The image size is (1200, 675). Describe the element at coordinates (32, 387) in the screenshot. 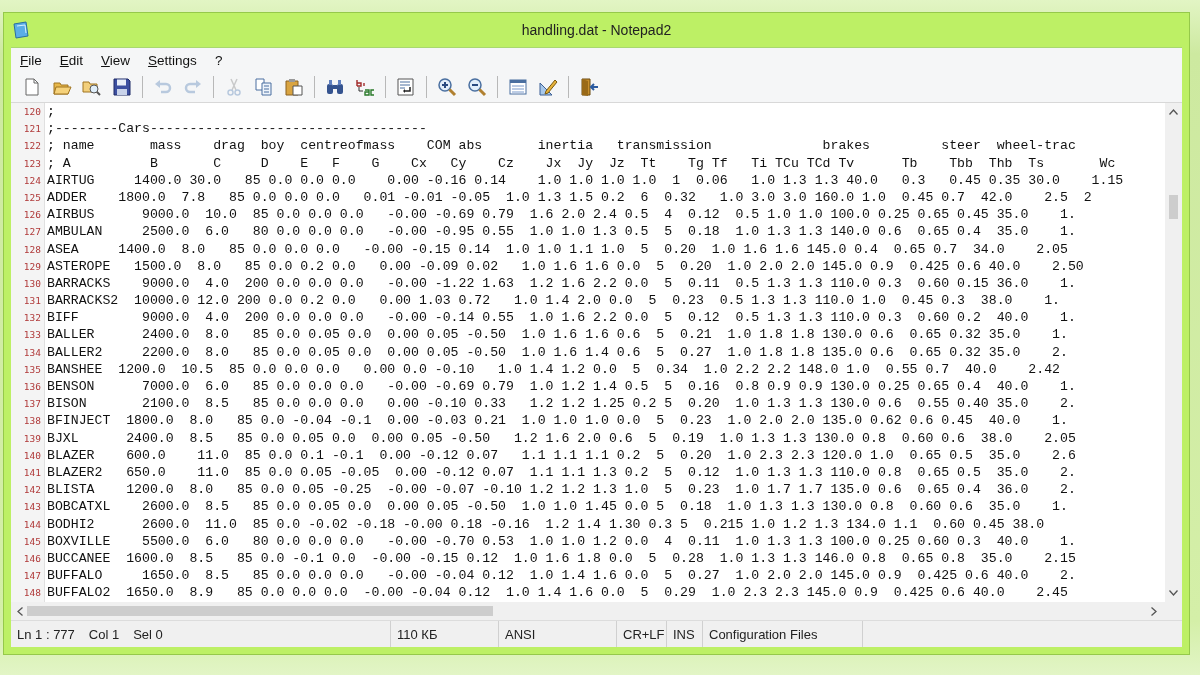

I see `line-number: 136` at that location.